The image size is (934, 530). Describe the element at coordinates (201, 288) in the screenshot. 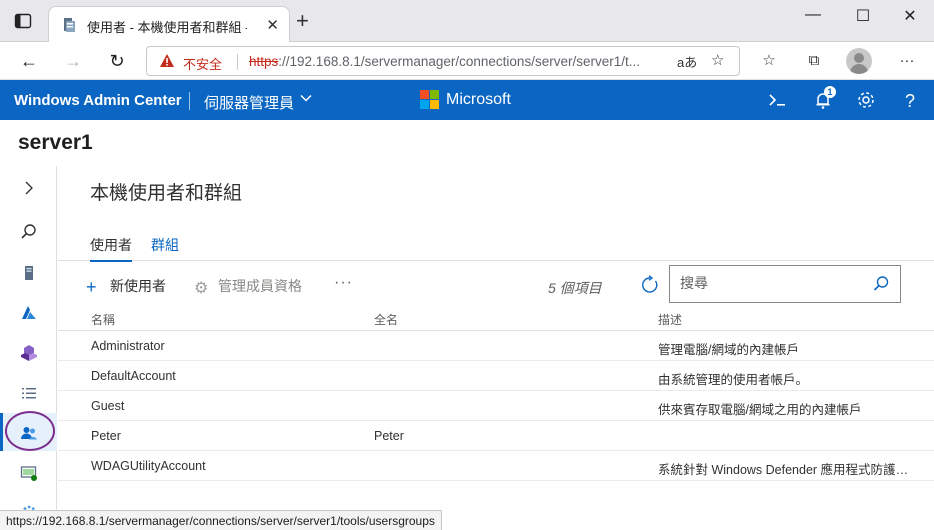

I see `gear-icon: ⚙` at that location.